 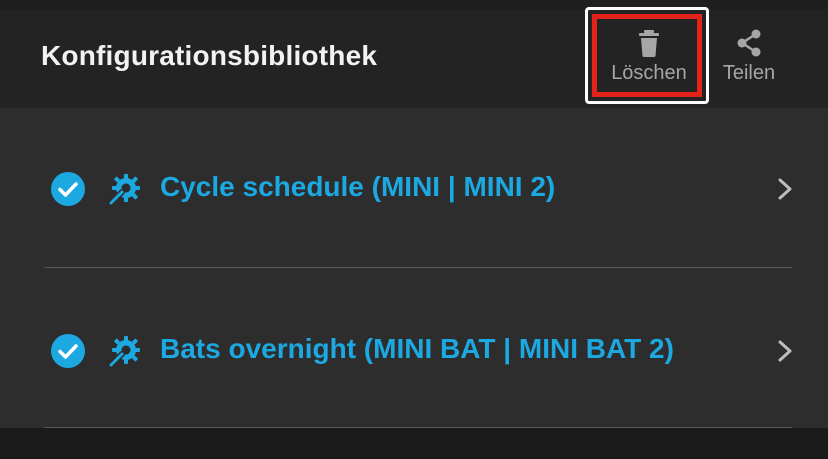 I want to click on list-item-label: Cycle schedule (MINI | MINI 2), so click(x=358, y=186).